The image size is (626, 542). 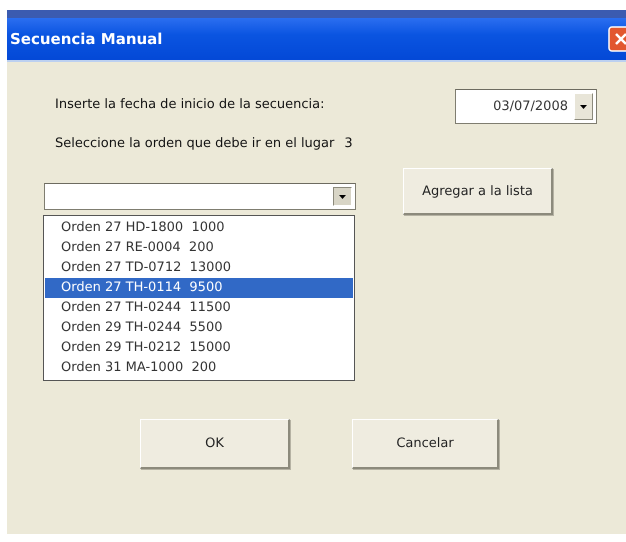 What do you see at coordinates (194, 143) in the screenshot?
I see `order-label: Seleccione la orden que debe ir en el lugar` at bounding box center [194, 143].